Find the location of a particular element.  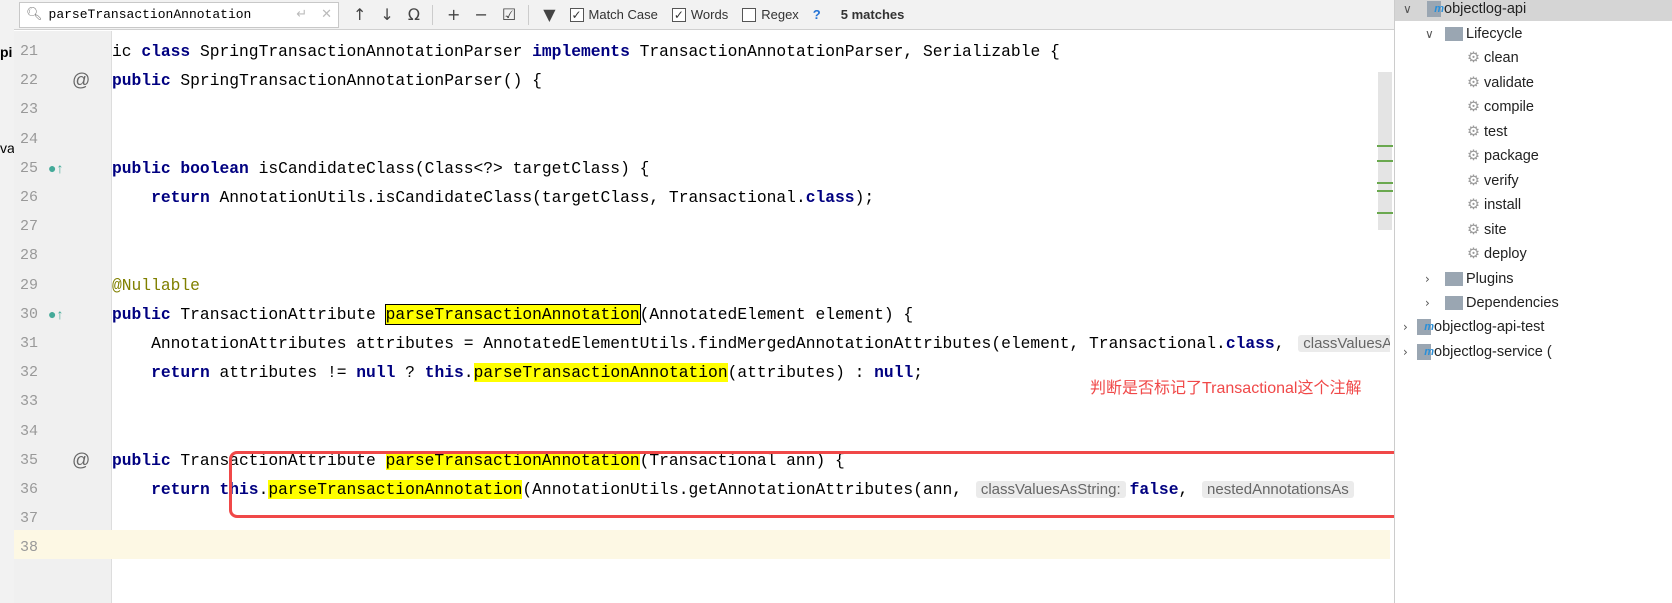

words-checkbox: ✓ Words is located at coordinates (700, 14).